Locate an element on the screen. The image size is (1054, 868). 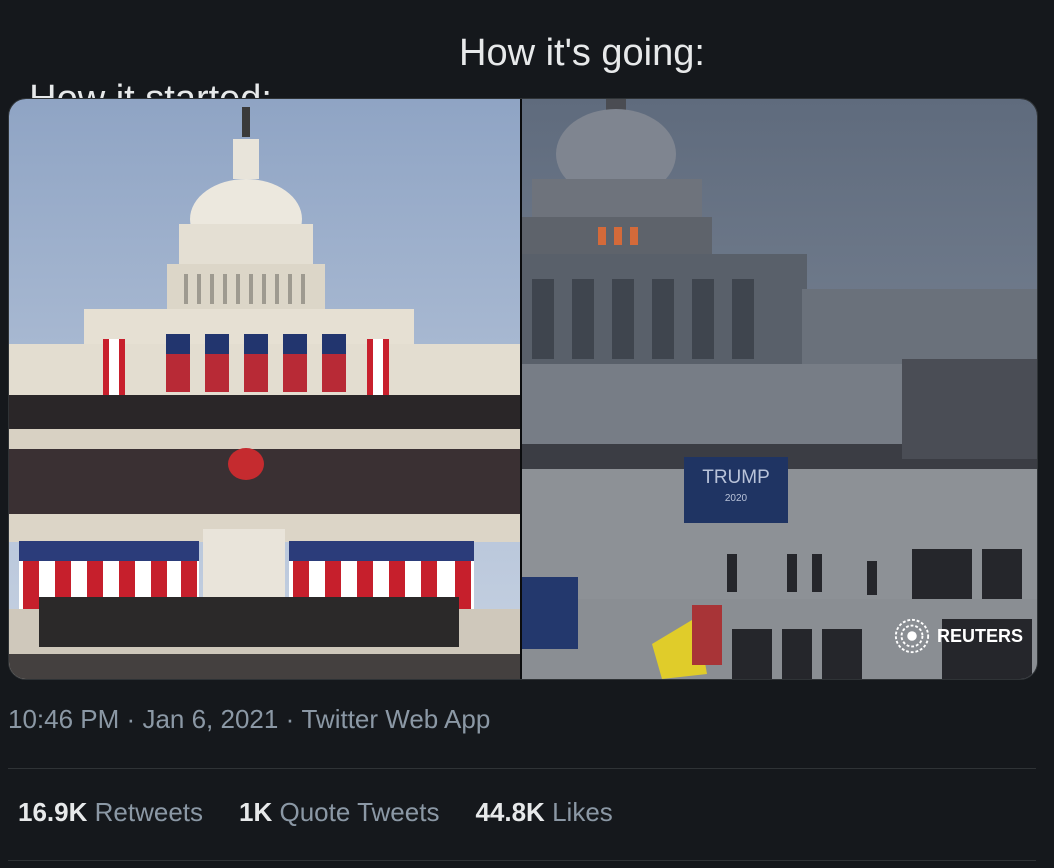
likes-stat: 44.8K Likes is located at coordinates (543, 812).